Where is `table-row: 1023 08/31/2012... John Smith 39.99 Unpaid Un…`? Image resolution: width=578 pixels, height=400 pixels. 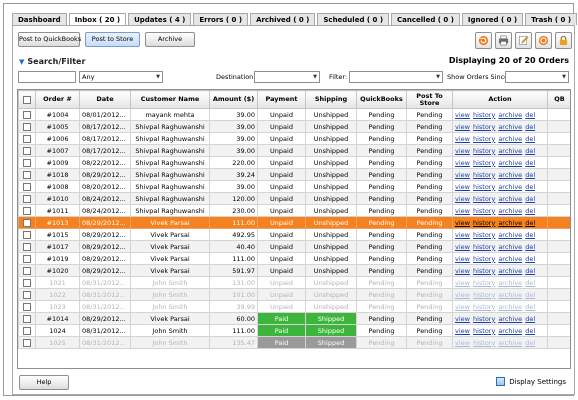
table-row: 1023 08/31/2012... John Smith 39.99 Unpaid Un… is located at coordinates (294, 306).